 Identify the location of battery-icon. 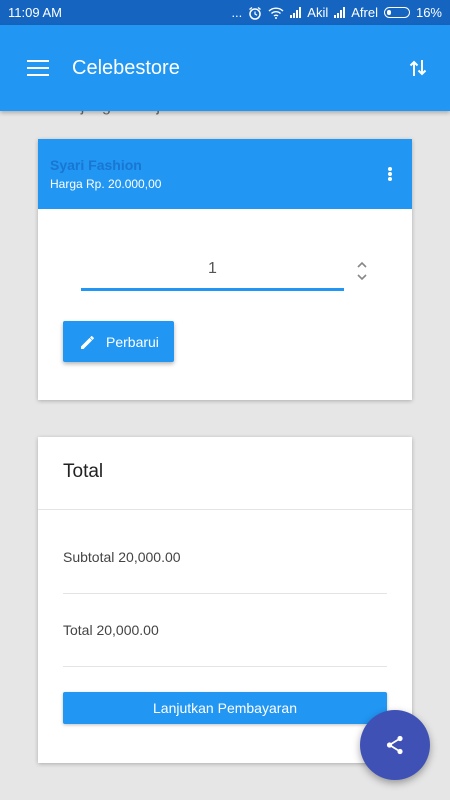
(396, 12).